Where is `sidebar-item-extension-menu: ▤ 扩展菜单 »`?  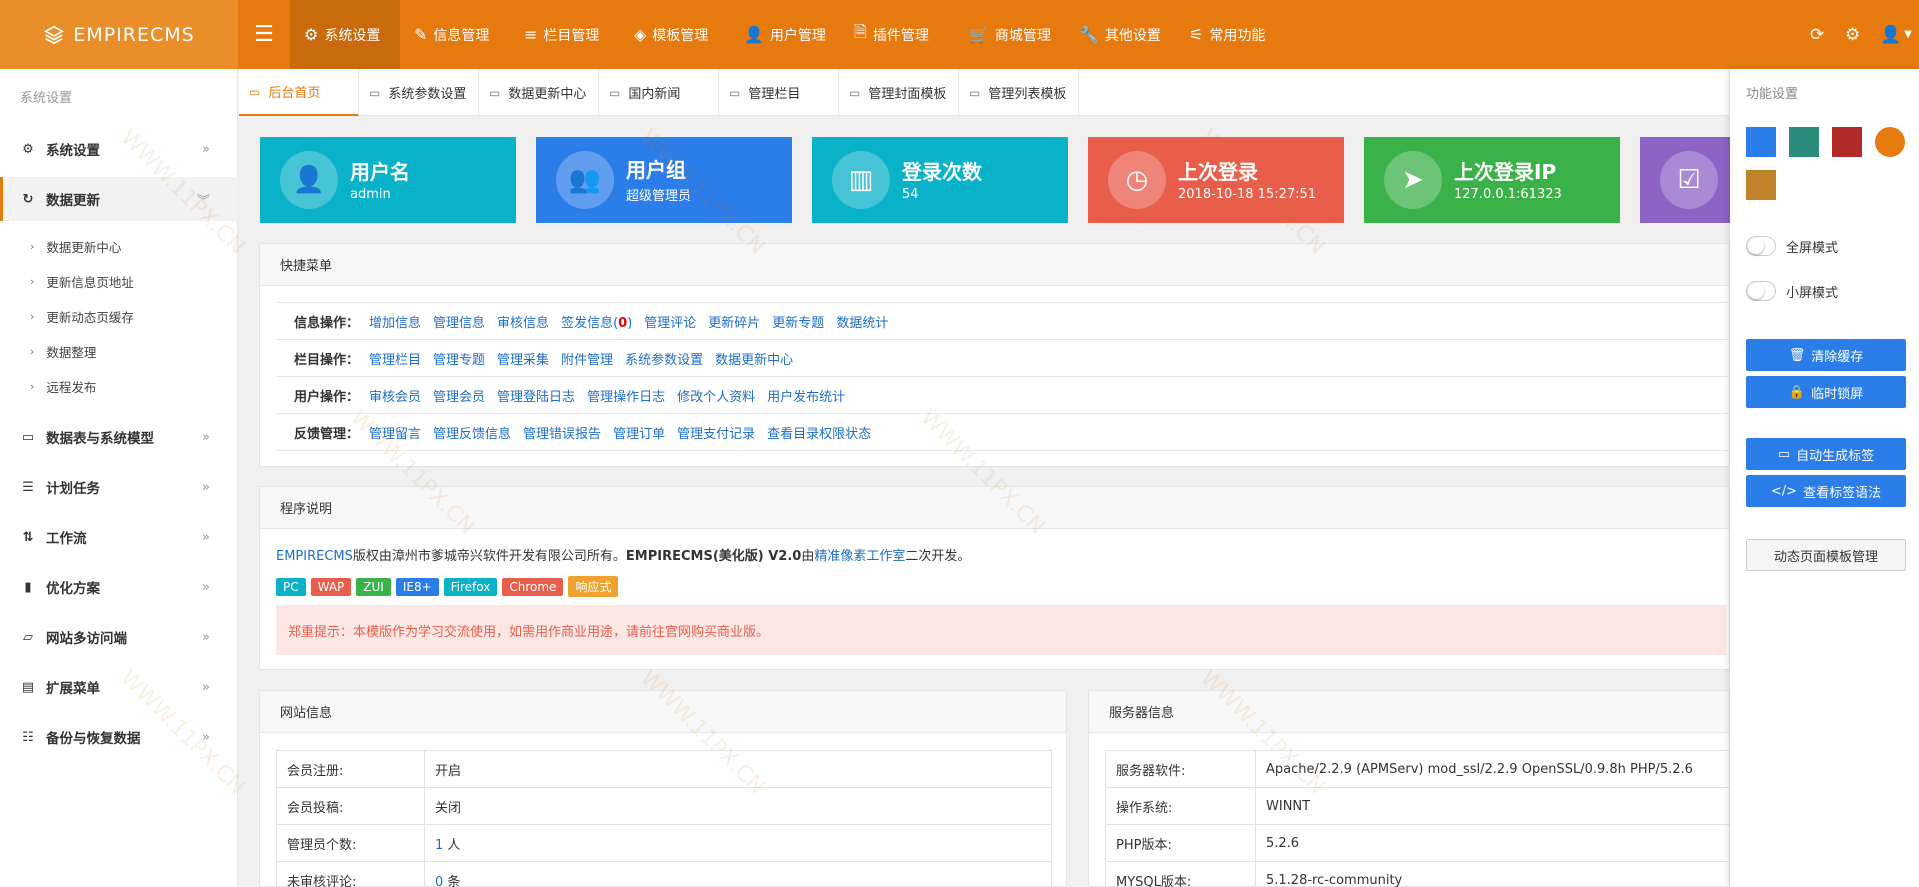 sidebar-item-extension-menu: ▤ 扩展菜单 » is located at coordinates (119, 687).